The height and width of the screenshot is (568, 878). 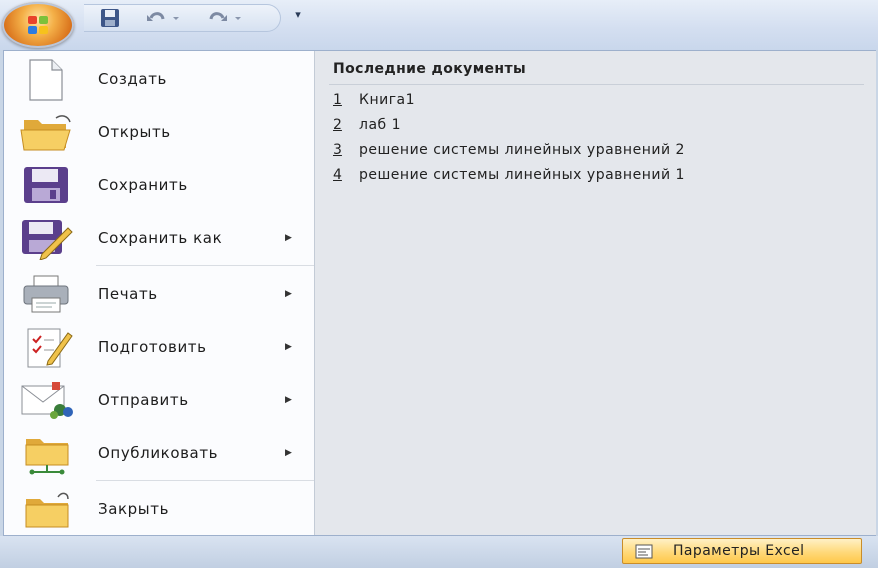 I want to click on undo-icon, so click(x=156, y=18).